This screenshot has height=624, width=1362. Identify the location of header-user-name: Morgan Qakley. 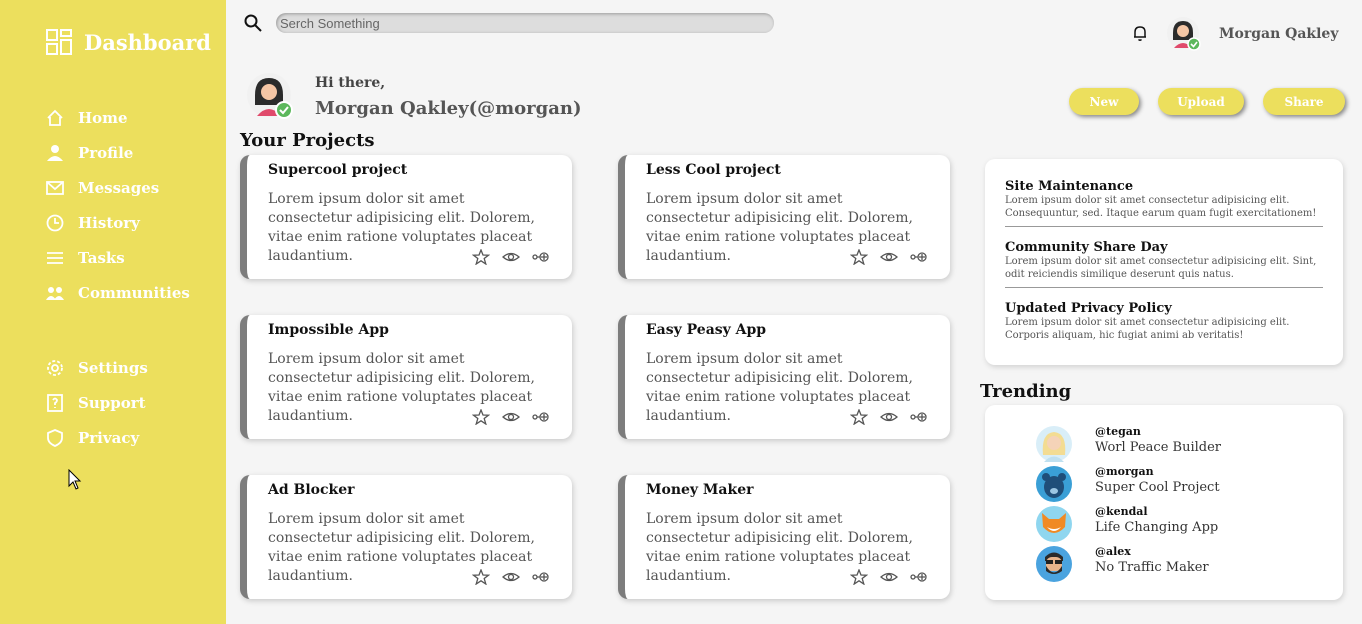
(1278, 34).